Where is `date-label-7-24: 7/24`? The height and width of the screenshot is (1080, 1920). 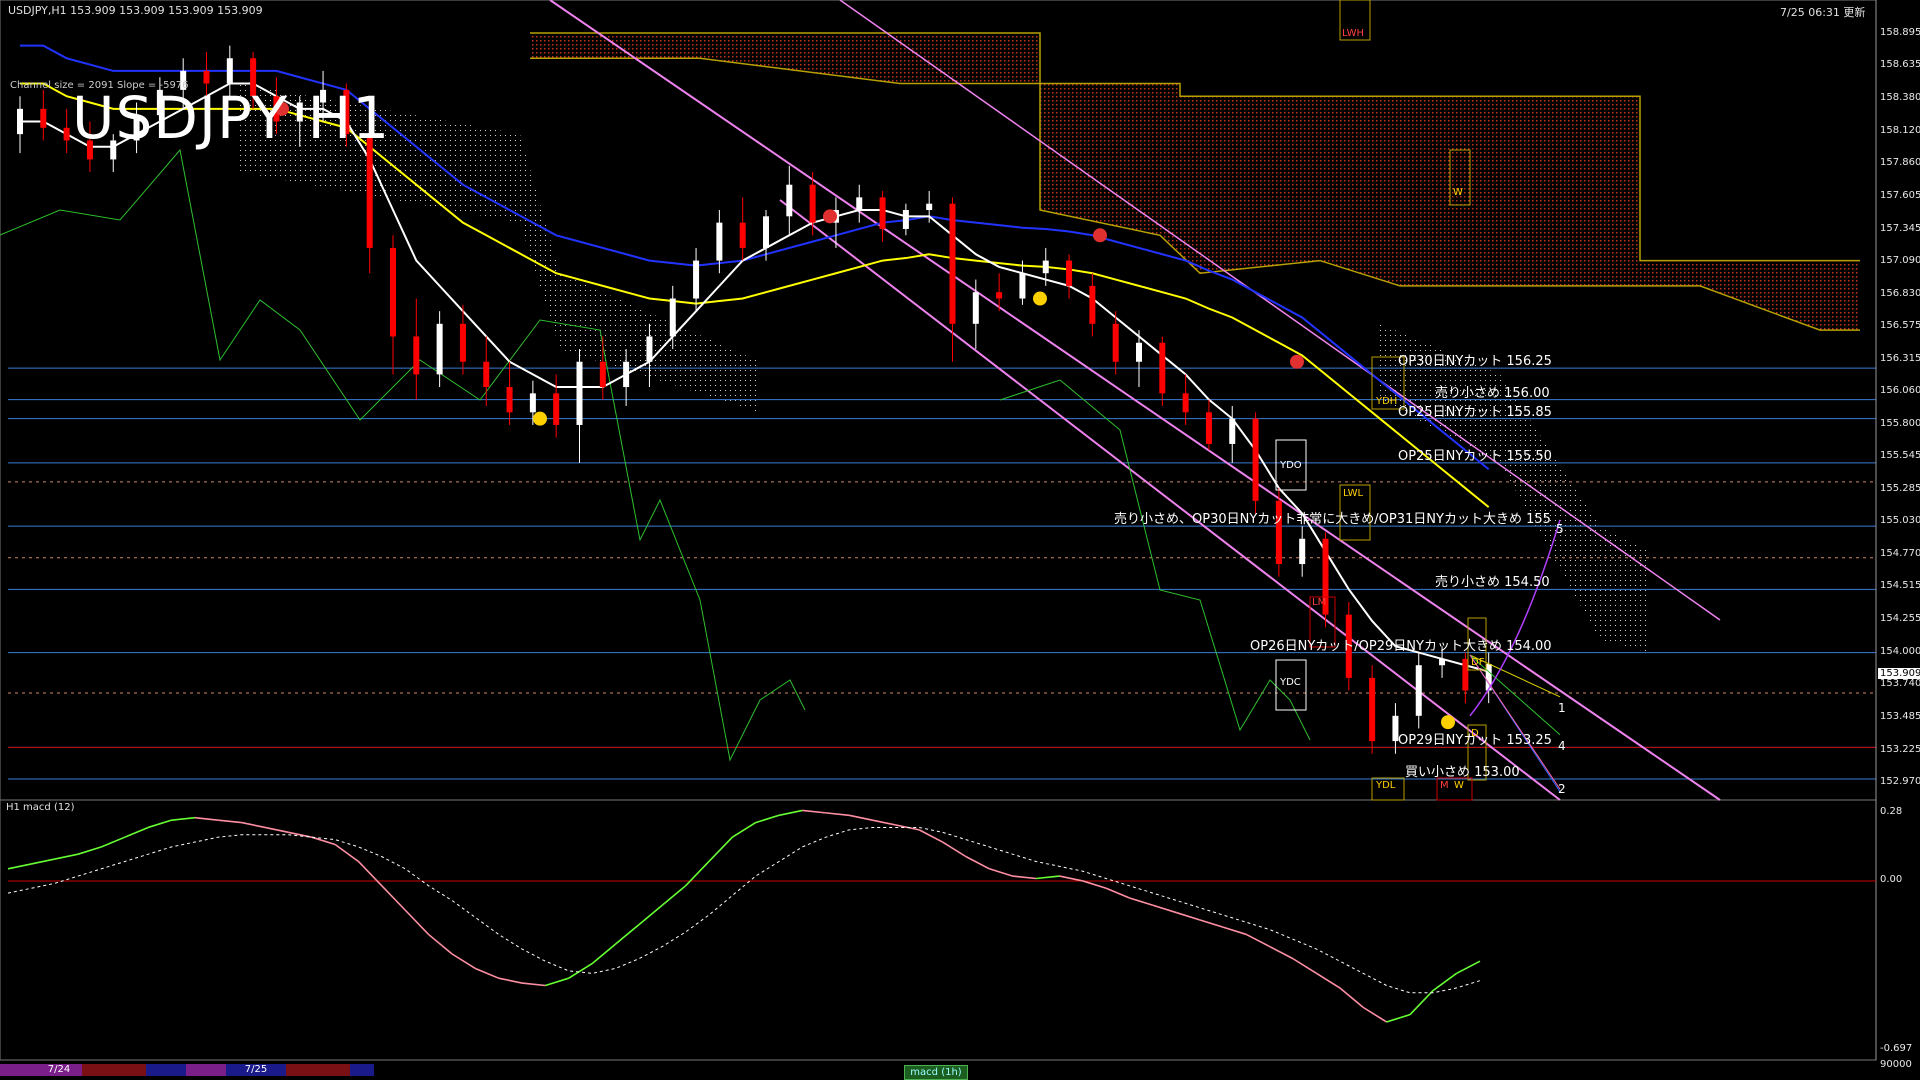
date-label-7-24: 7/24 is located at coordinates (59, 1070).